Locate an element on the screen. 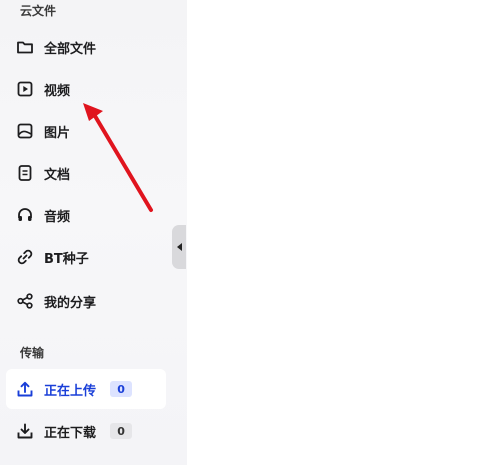 The height and width of the screenshot is (465, 500). upload-count-badge: 0 is located at coordinates (121, 389).